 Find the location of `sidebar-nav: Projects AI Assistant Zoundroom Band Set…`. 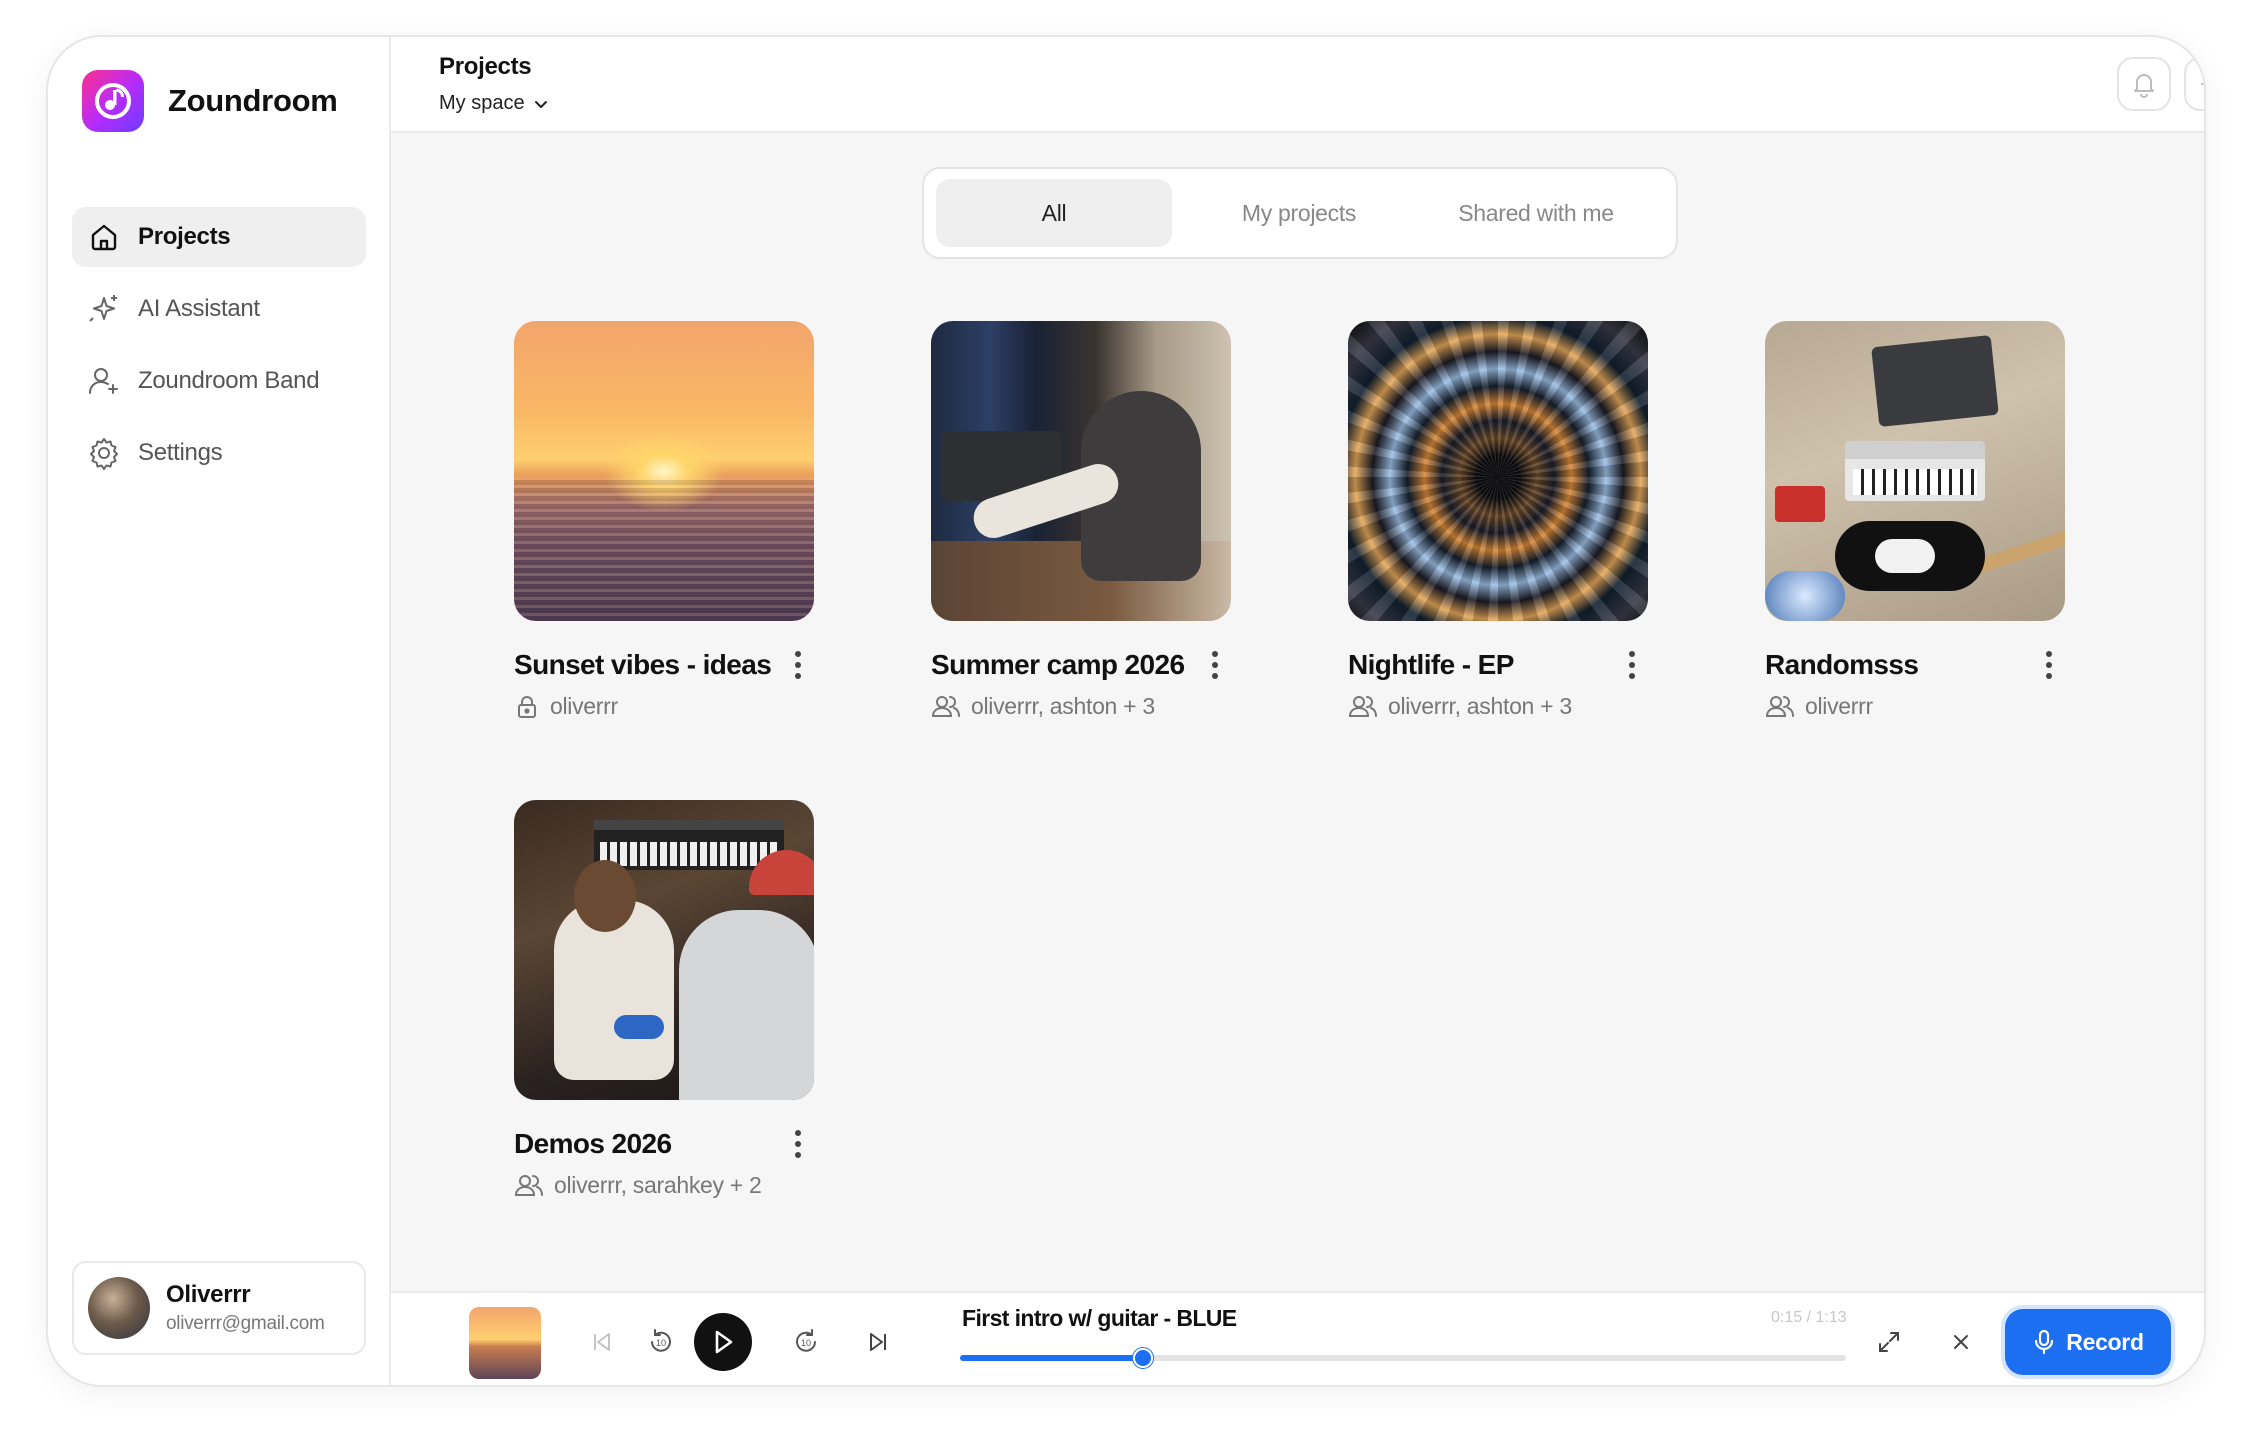

sidebar-nav: Projects AI Assistant Zoundroom Band Set… is located at coordinates (219, 351).